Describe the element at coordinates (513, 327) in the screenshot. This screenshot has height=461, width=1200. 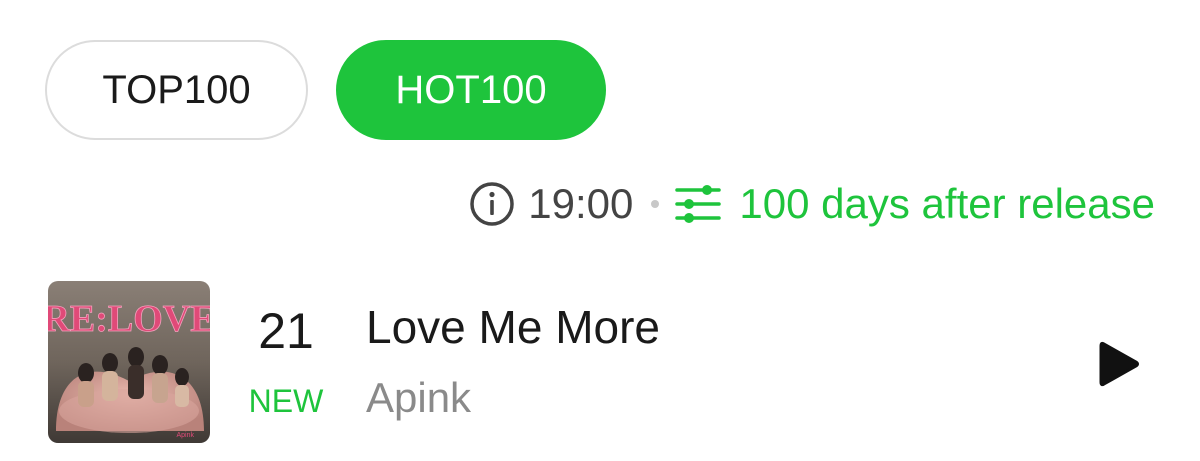
I see `song-title: Love Me More` at that location.